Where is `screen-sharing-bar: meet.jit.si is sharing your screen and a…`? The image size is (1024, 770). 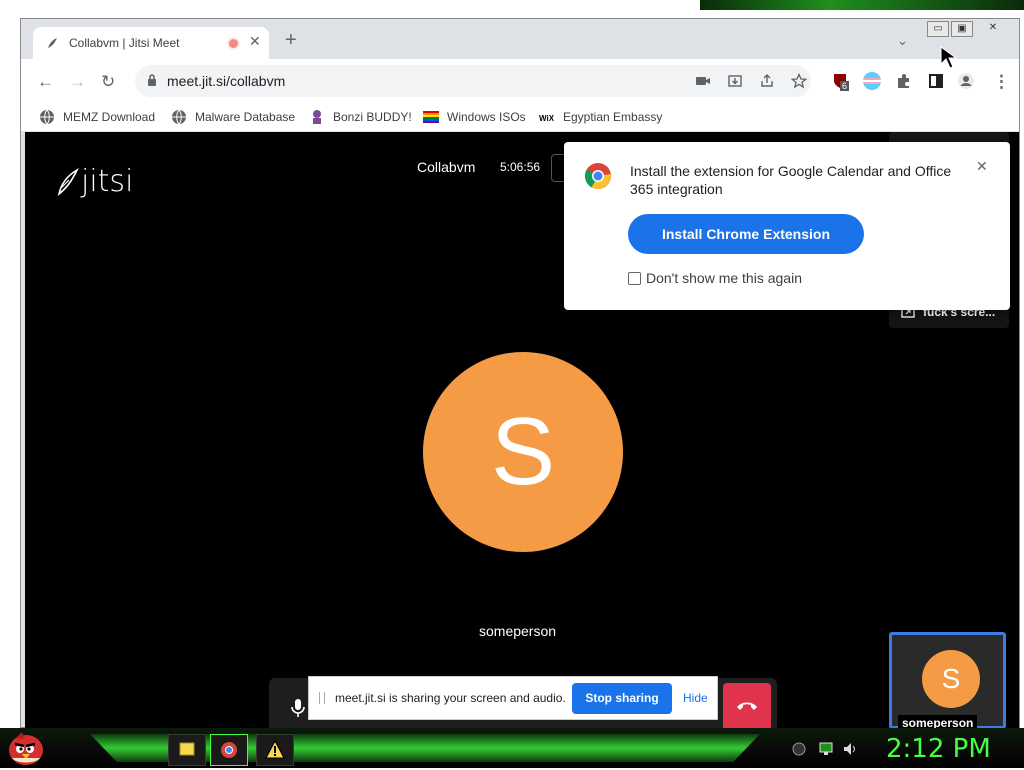
screen-sharing-bar: meet.jit.si is sharing your screen and a… is located at coordinates (513, 698).